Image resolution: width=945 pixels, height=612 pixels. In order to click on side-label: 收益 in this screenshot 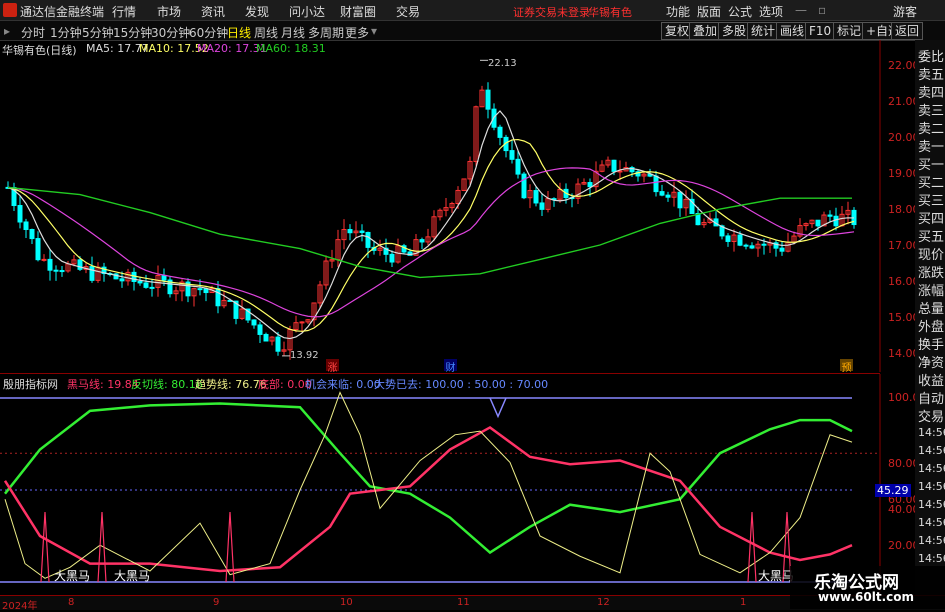, I will do `click(931, 381)`.